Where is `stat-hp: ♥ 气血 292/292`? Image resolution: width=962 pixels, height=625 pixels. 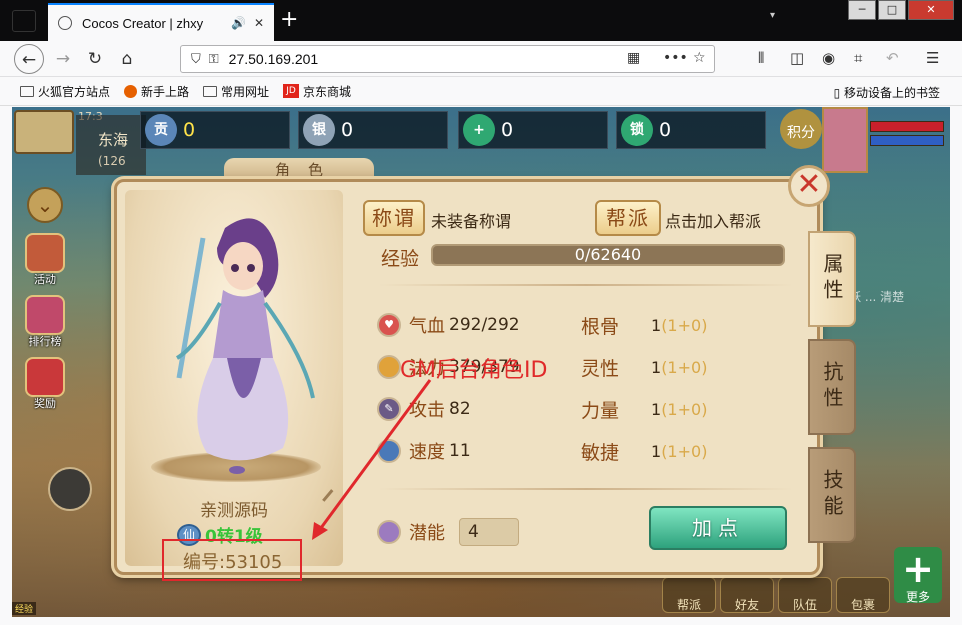
stat-hp: ♥ 气血 292/292 is located at coordinates (448, 325).